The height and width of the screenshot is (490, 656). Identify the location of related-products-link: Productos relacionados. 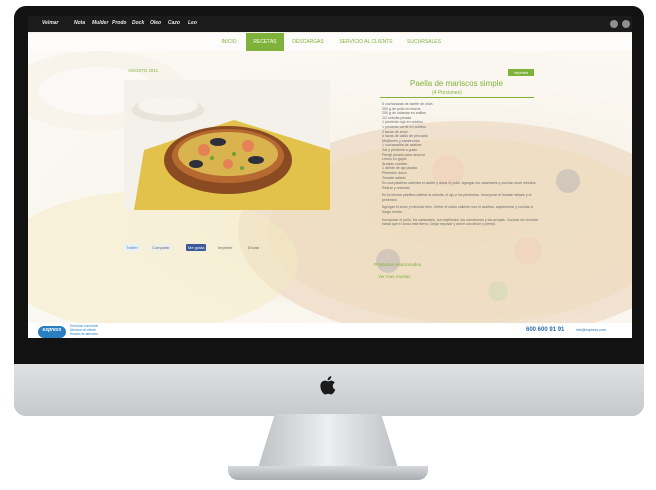
(397, 264).